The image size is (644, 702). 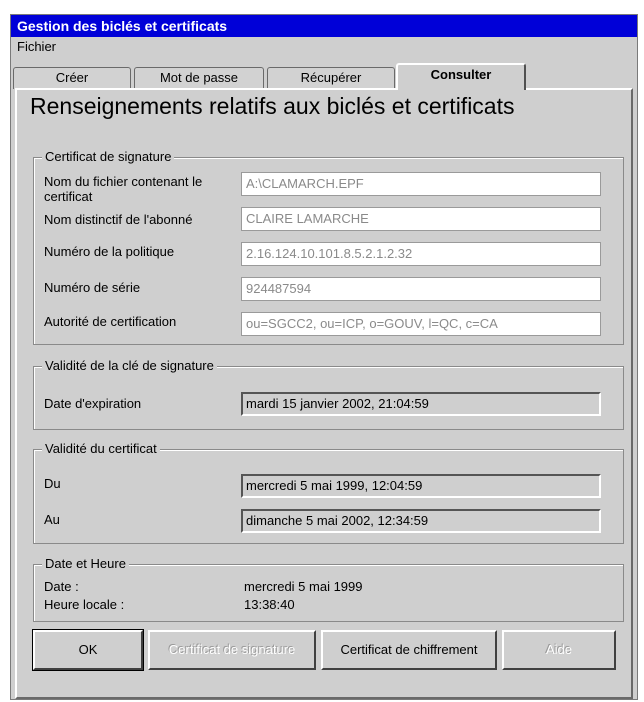 I want to click on policy-field: 2.16.124.10.101.8.5.2.1.2.32, so click(x=421, y=254).